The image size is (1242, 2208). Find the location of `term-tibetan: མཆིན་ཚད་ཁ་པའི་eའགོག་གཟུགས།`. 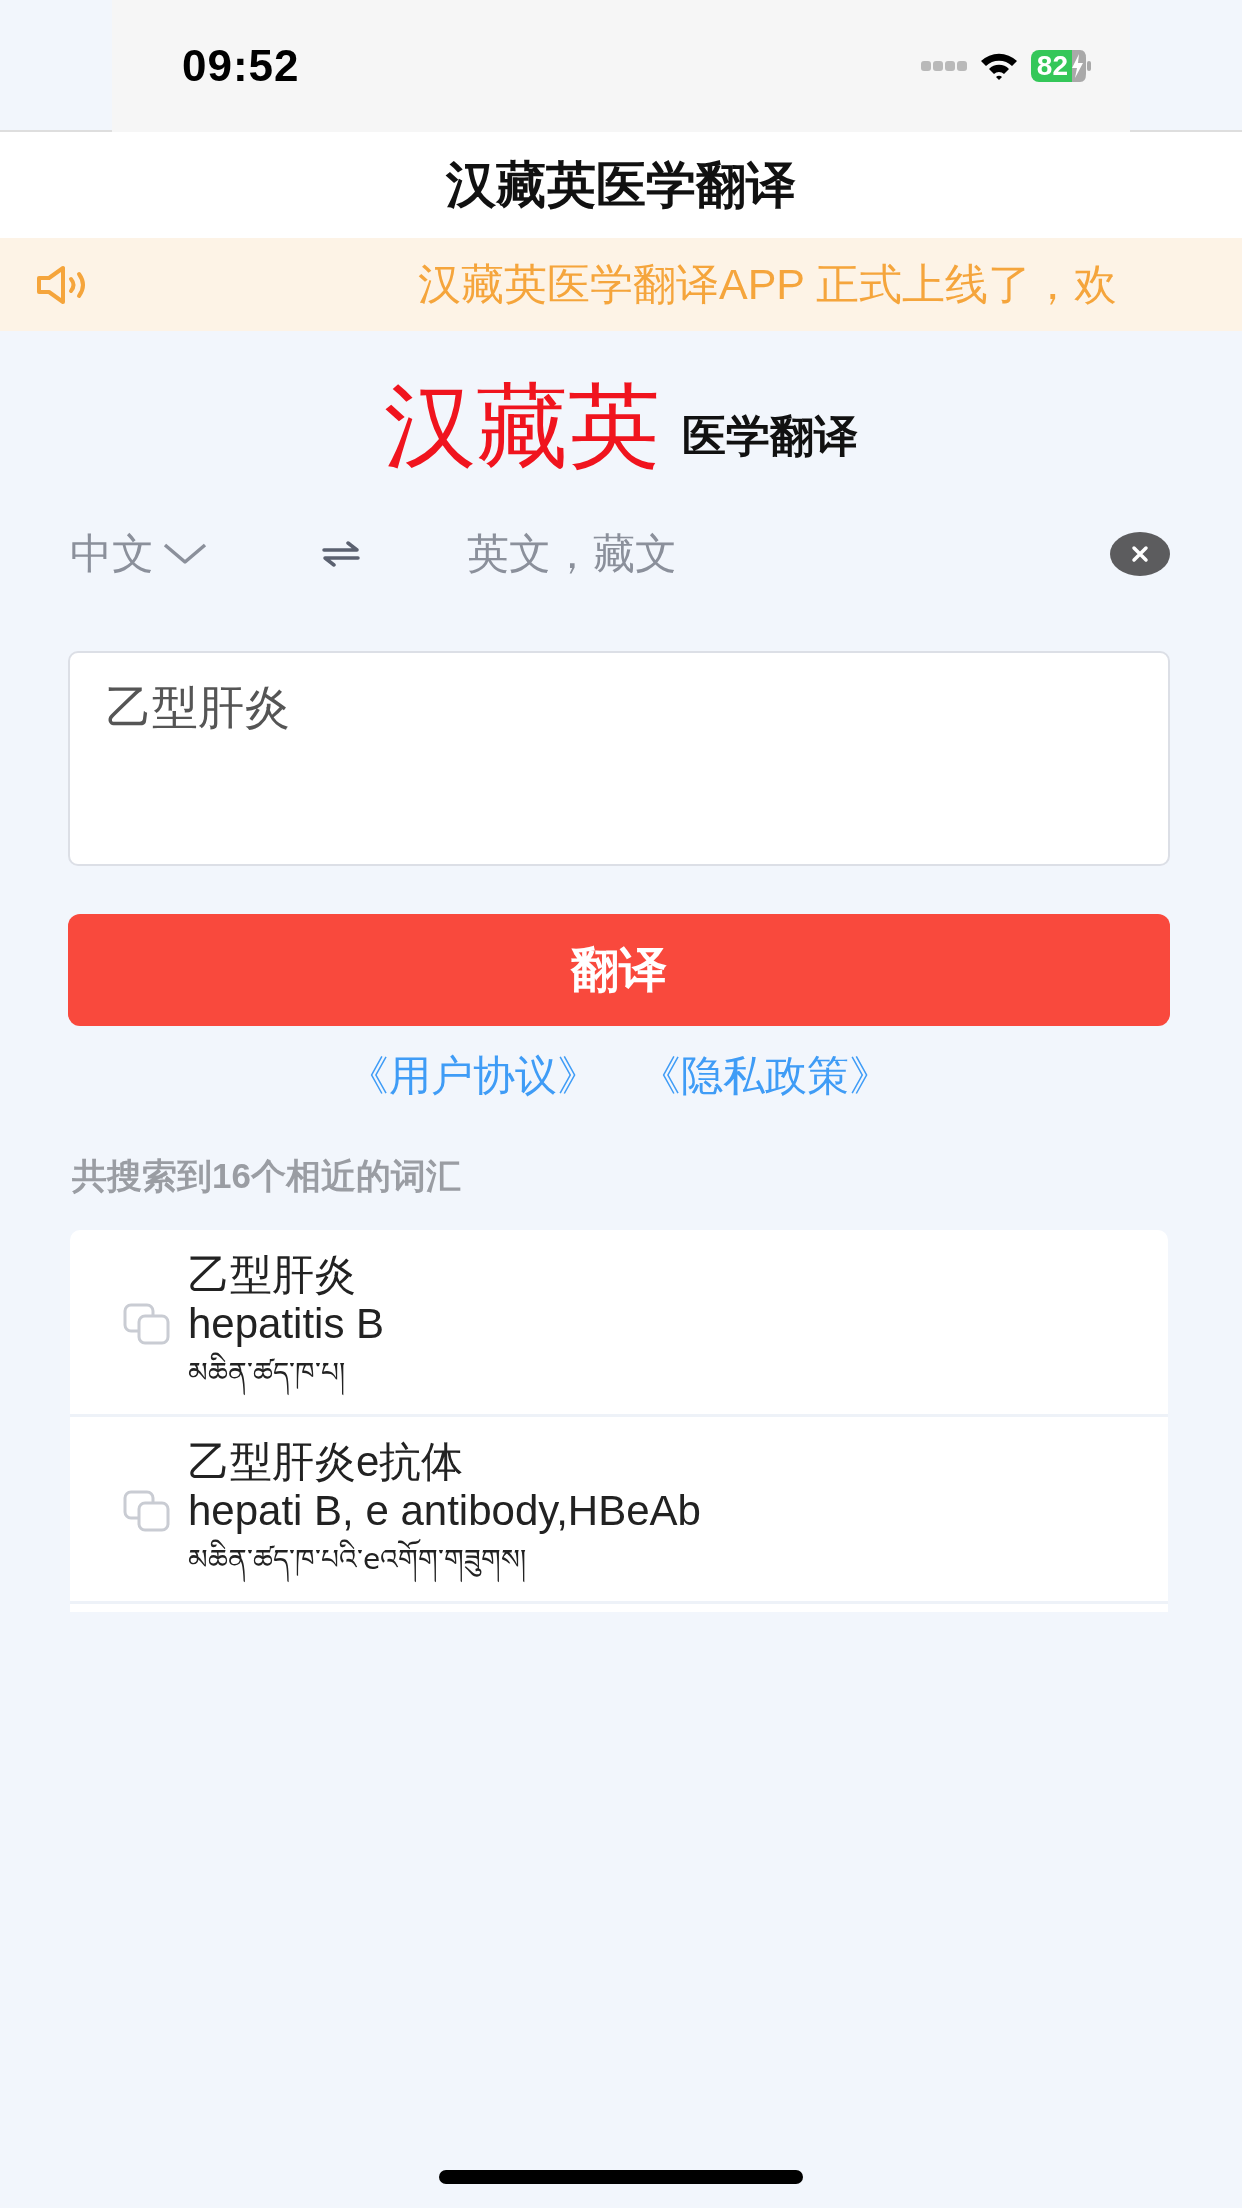

term-tibetan: མཆིན་ཚད་ཁ་པའི་eའགོག་གཟུགས། is located at coordinates (444, 1560).